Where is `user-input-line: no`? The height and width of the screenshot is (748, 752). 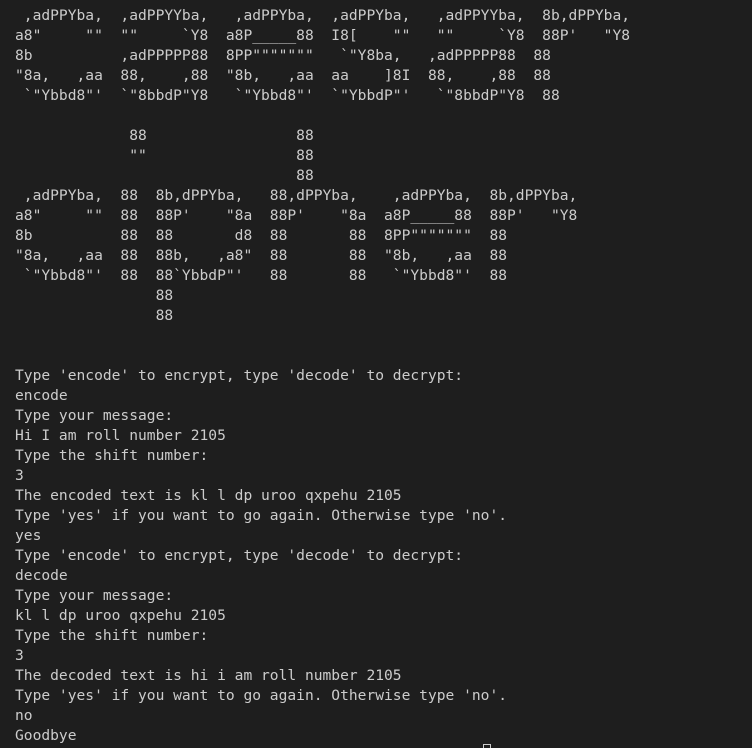
user-input-line: no is located at coordinates (24, 715).